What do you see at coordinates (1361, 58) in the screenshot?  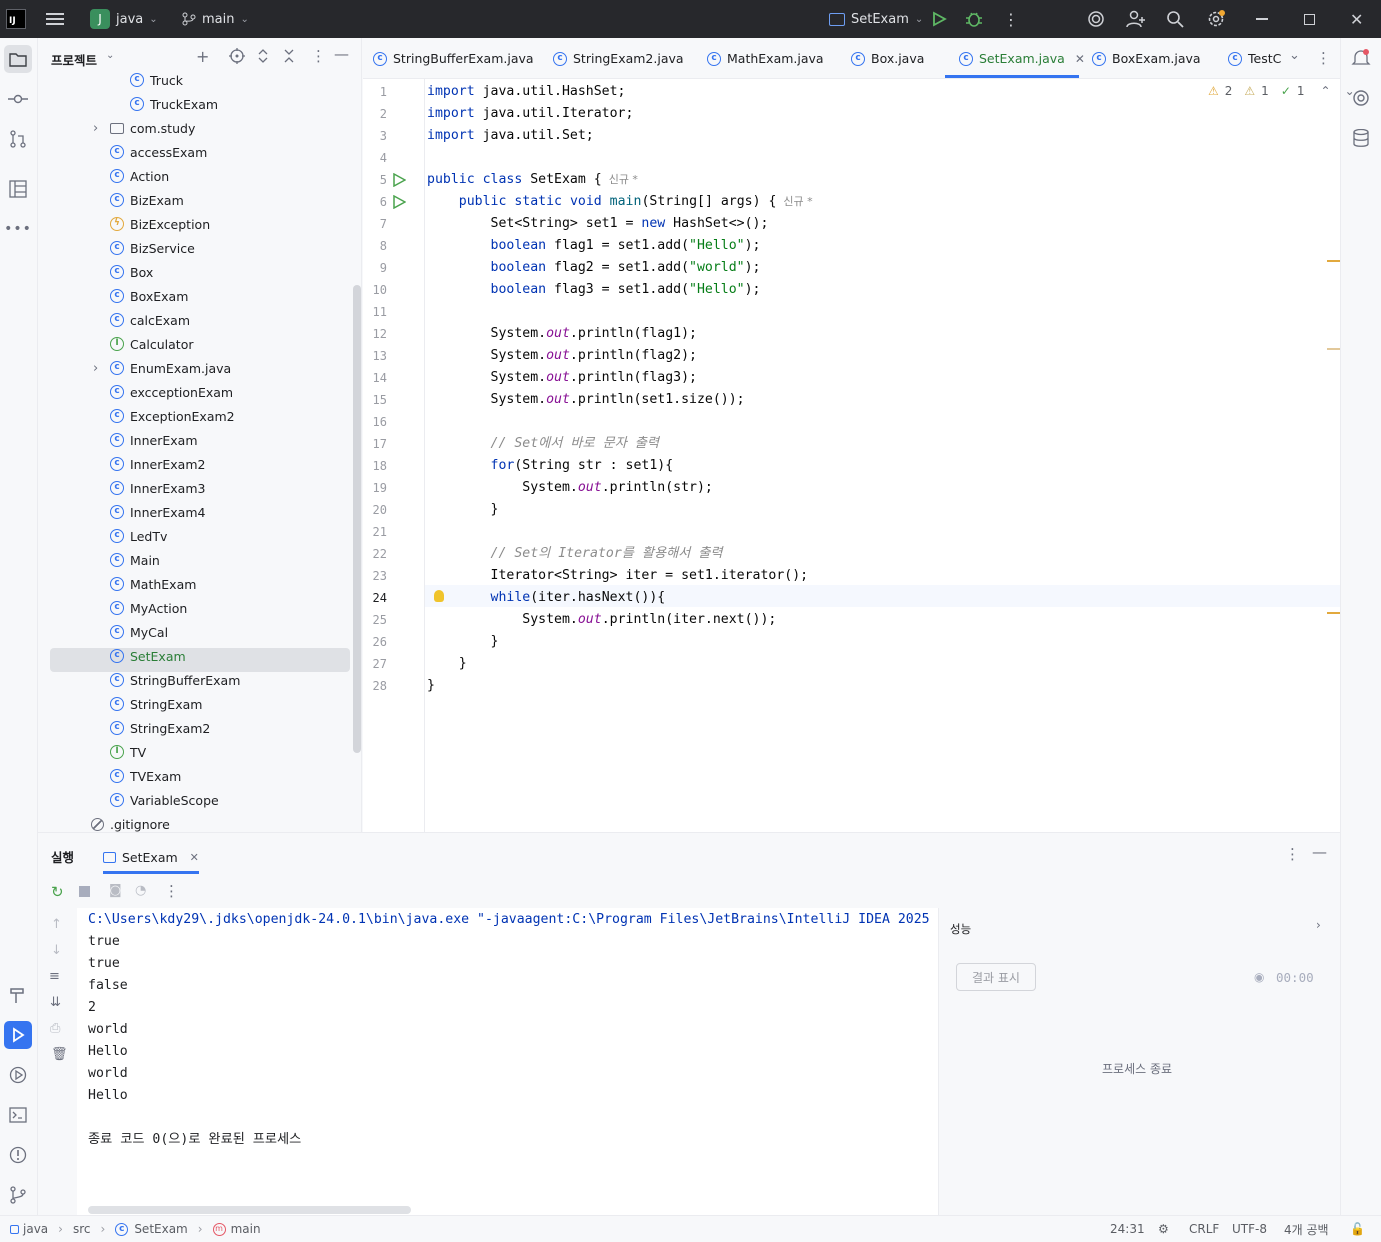 I see `notifications-bell-icon` at bounding box center [1361, 58].